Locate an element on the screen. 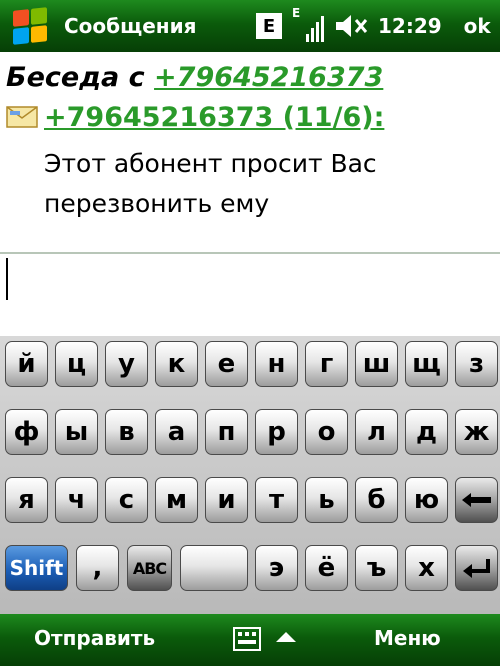 Image resolution: width=500 pixels, height=666 pixels. key: у is located at coordinates (126, 364).